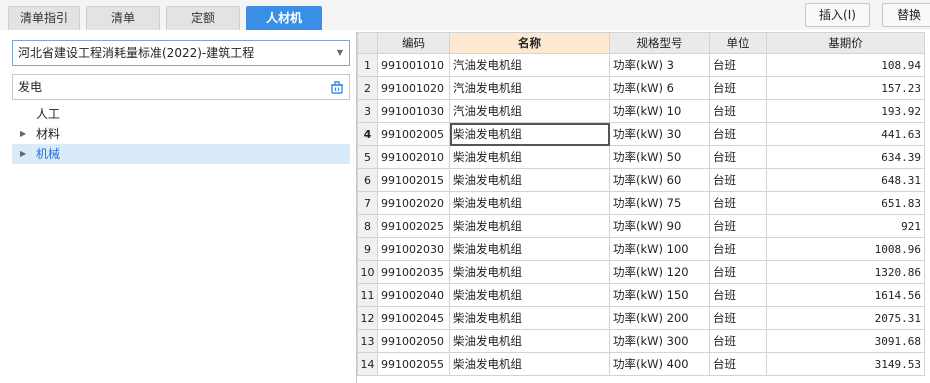 The height and width of the screenshot is (383, 930). I want to click on cell-base-price: 1320.86, so click(845, 272).